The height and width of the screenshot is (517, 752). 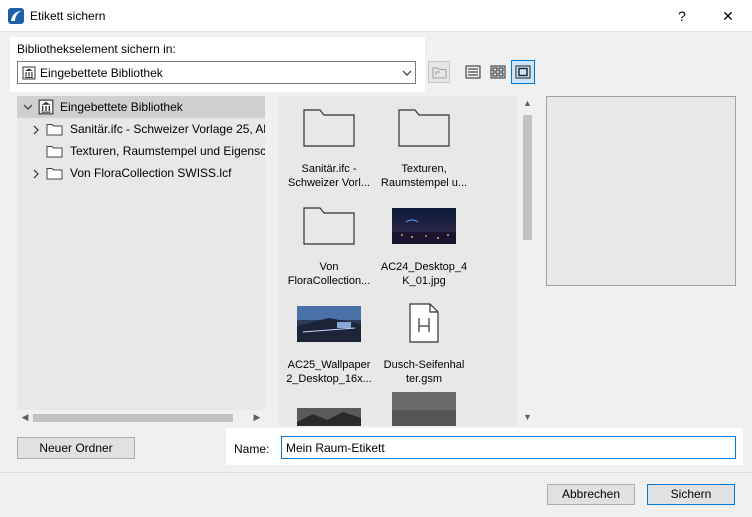 What do you see at coordinates (167, 151) in the screenshot?
I see `tree-item-label: Texturen, Raumstempel und Eigenscha` at bounding box center [167, 151].